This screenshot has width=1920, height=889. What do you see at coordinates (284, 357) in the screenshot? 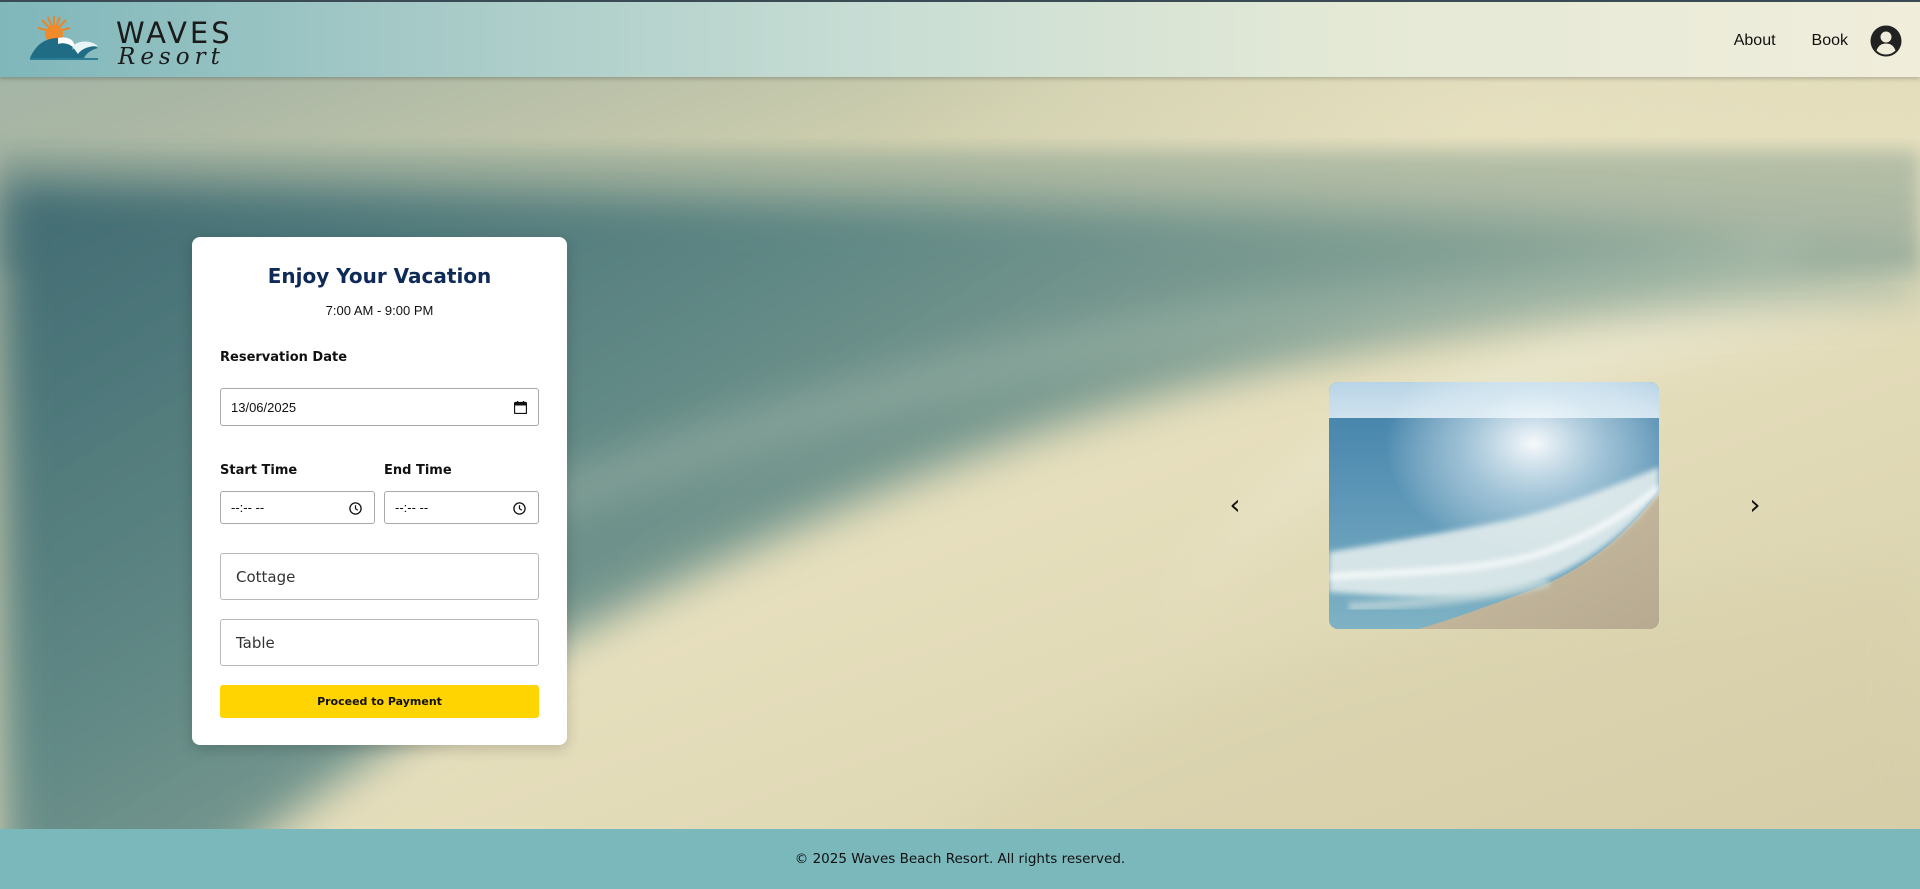
I see `reservation-date-label: Reservation Date` at bounding box center [284, 357].